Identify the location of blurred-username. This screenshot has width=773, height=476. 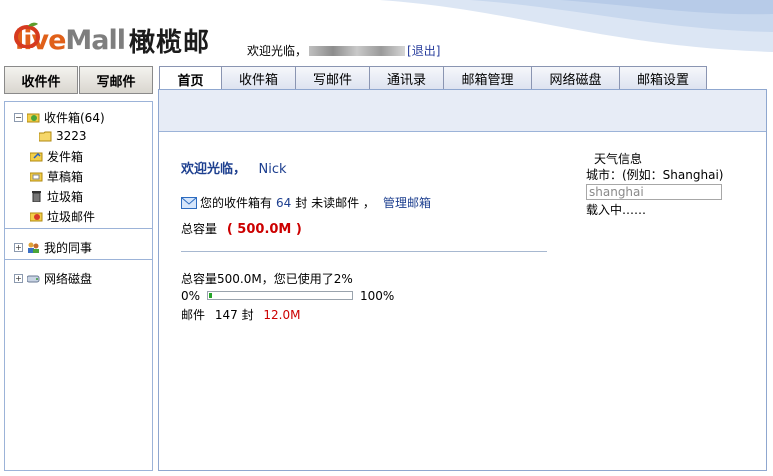
(357, 50).